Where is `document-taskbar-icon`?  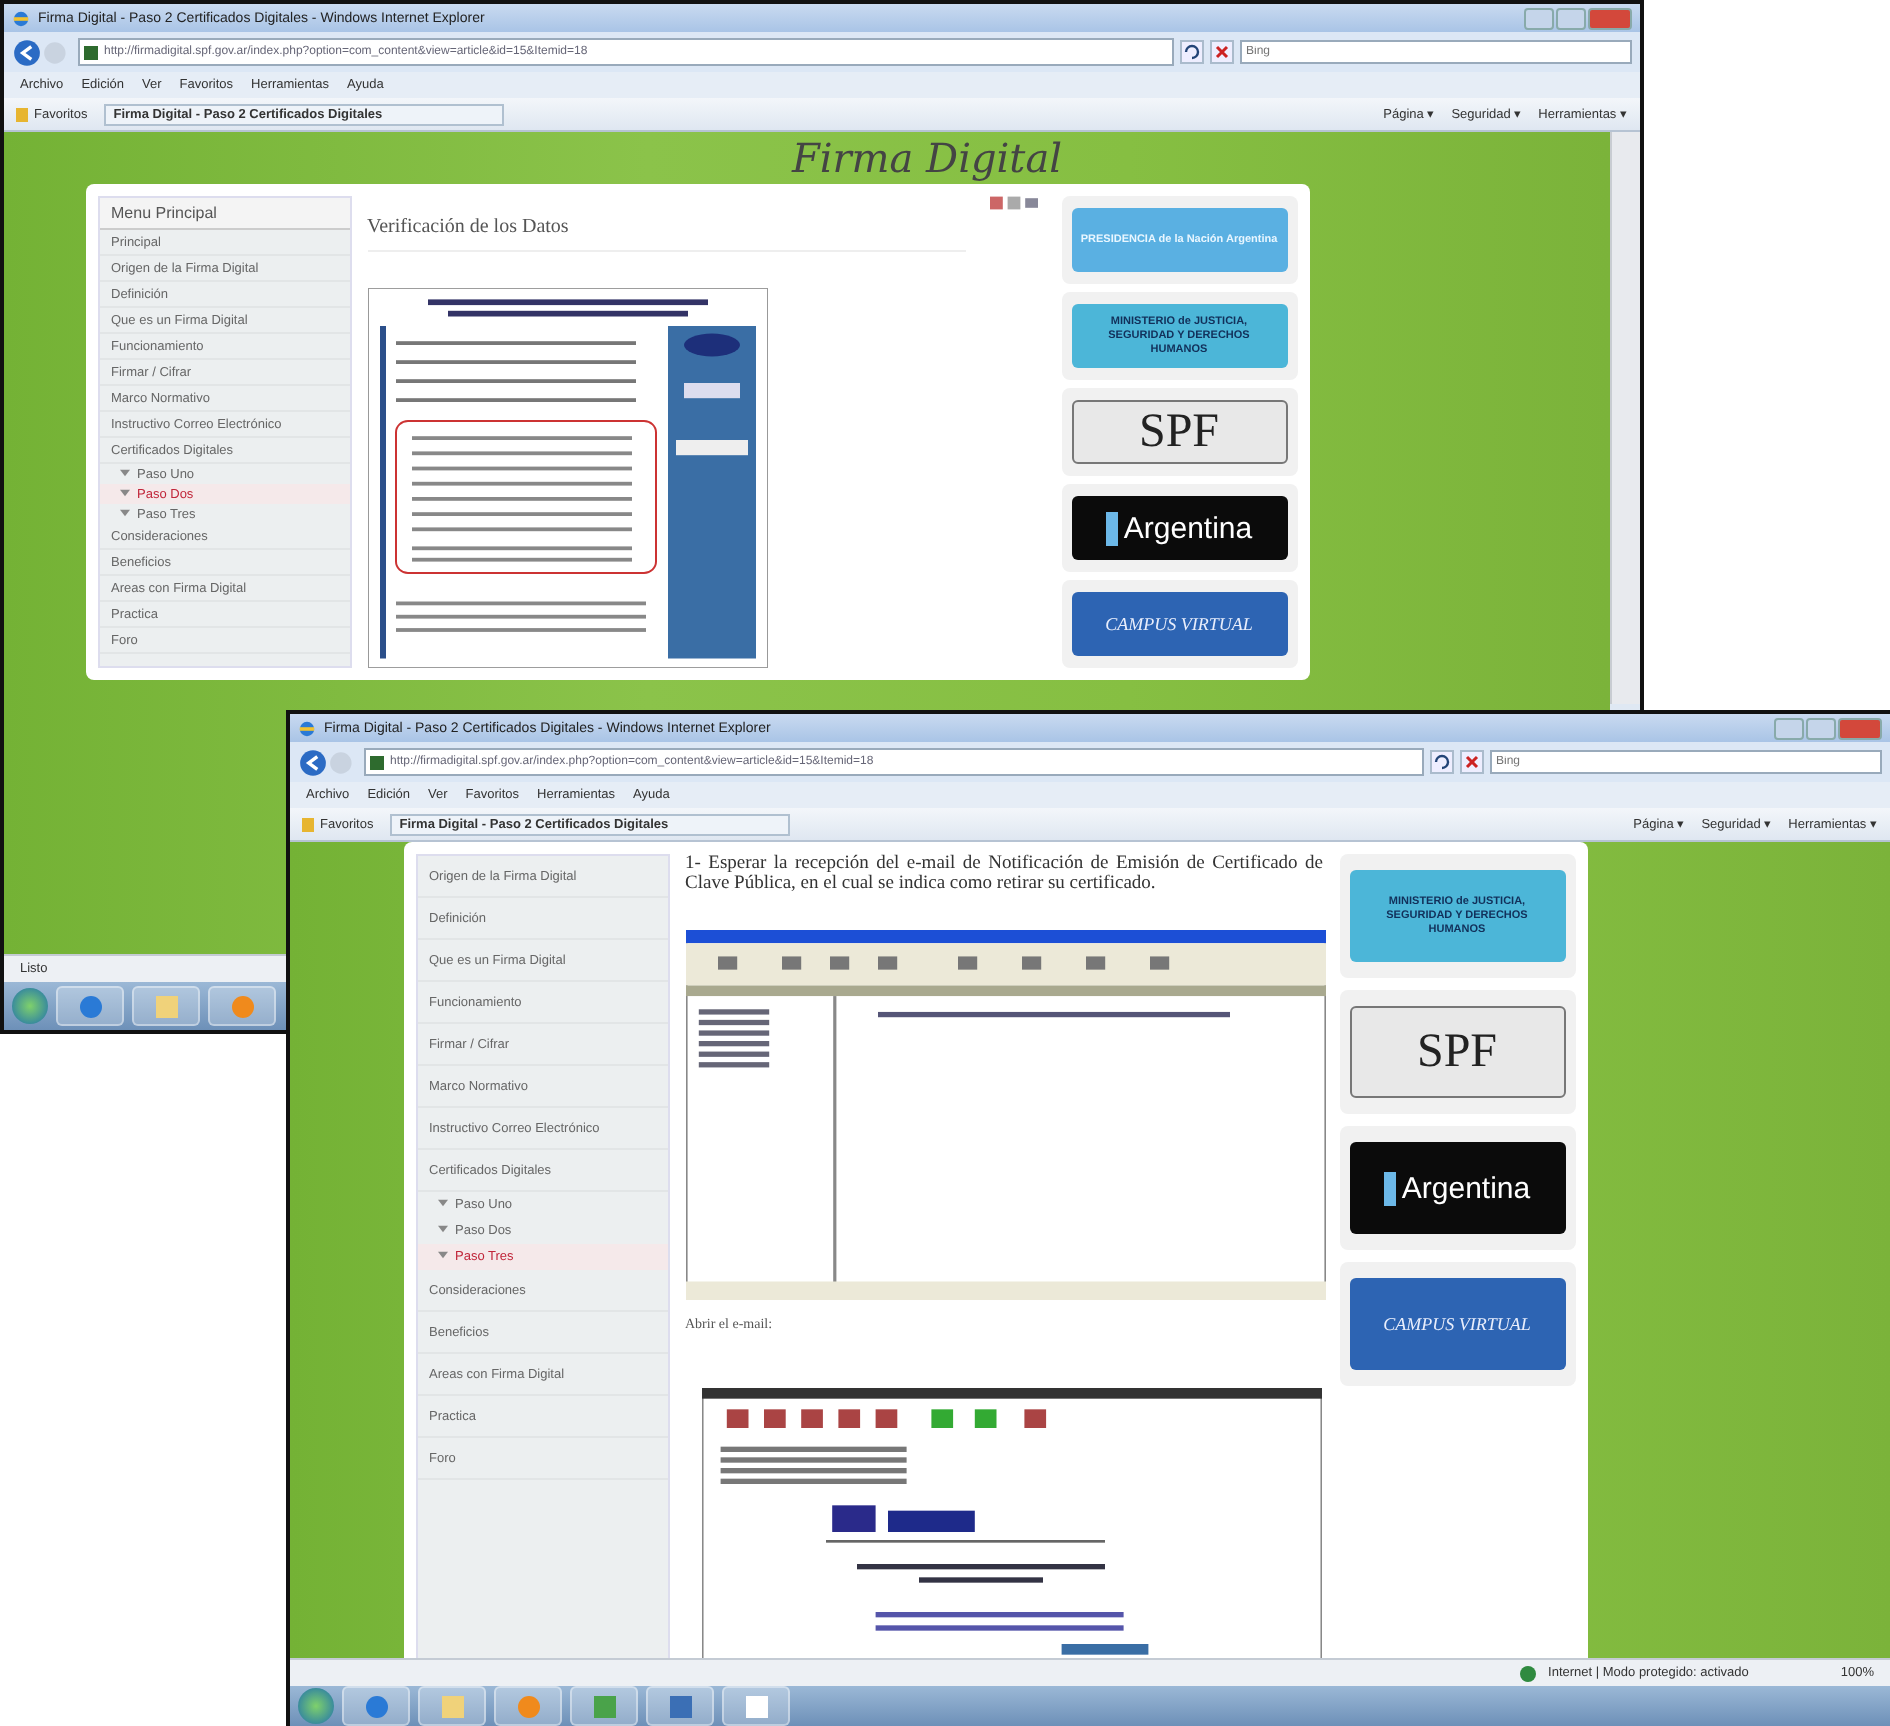
document-taskbar-icon is located at coordinates (756, 1706).